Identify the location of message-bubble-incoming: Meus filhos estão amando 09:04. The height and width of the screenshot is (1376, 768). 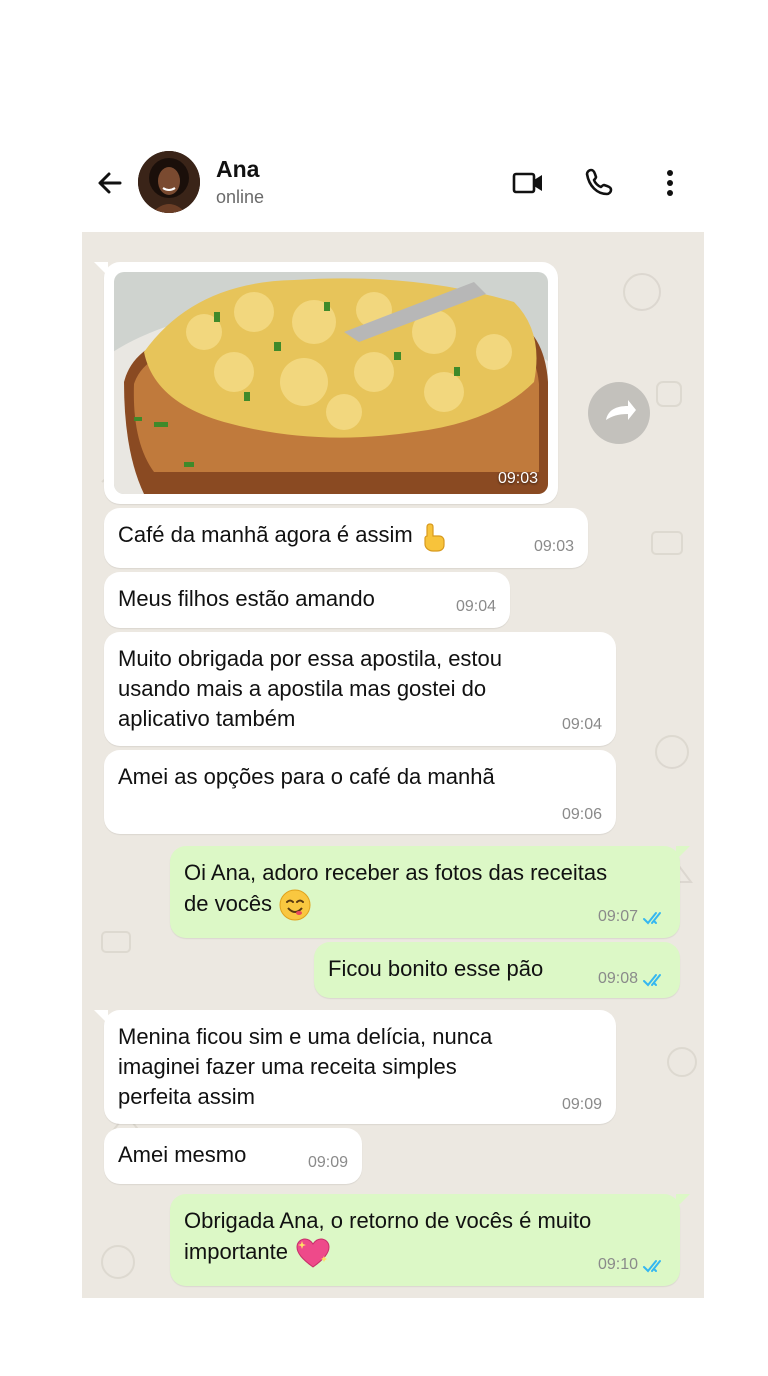
(307, 600).